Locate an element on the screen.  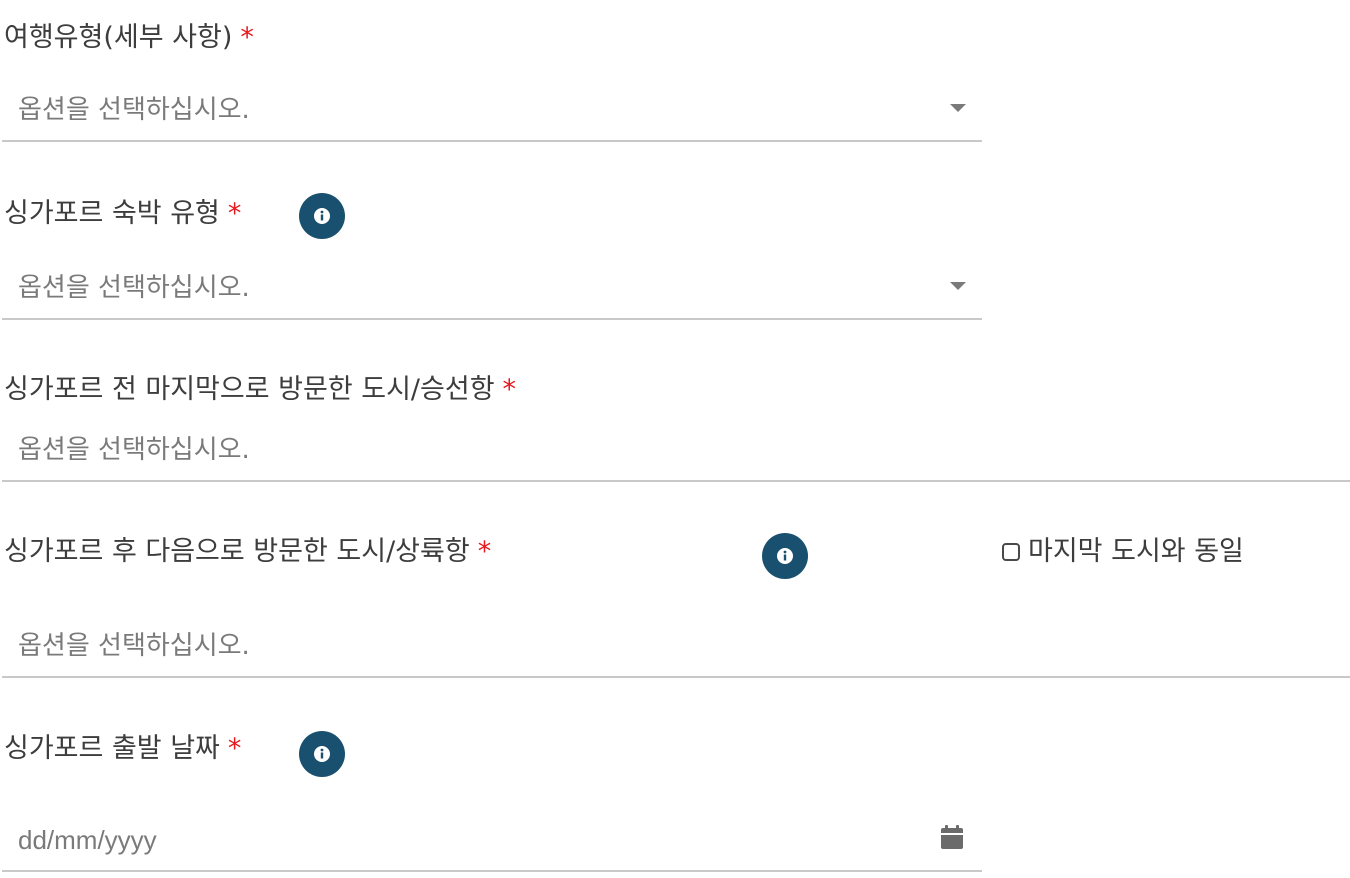
trip-type-select: 옵션을 선택하십시오. is located at coordinates (492, 112).